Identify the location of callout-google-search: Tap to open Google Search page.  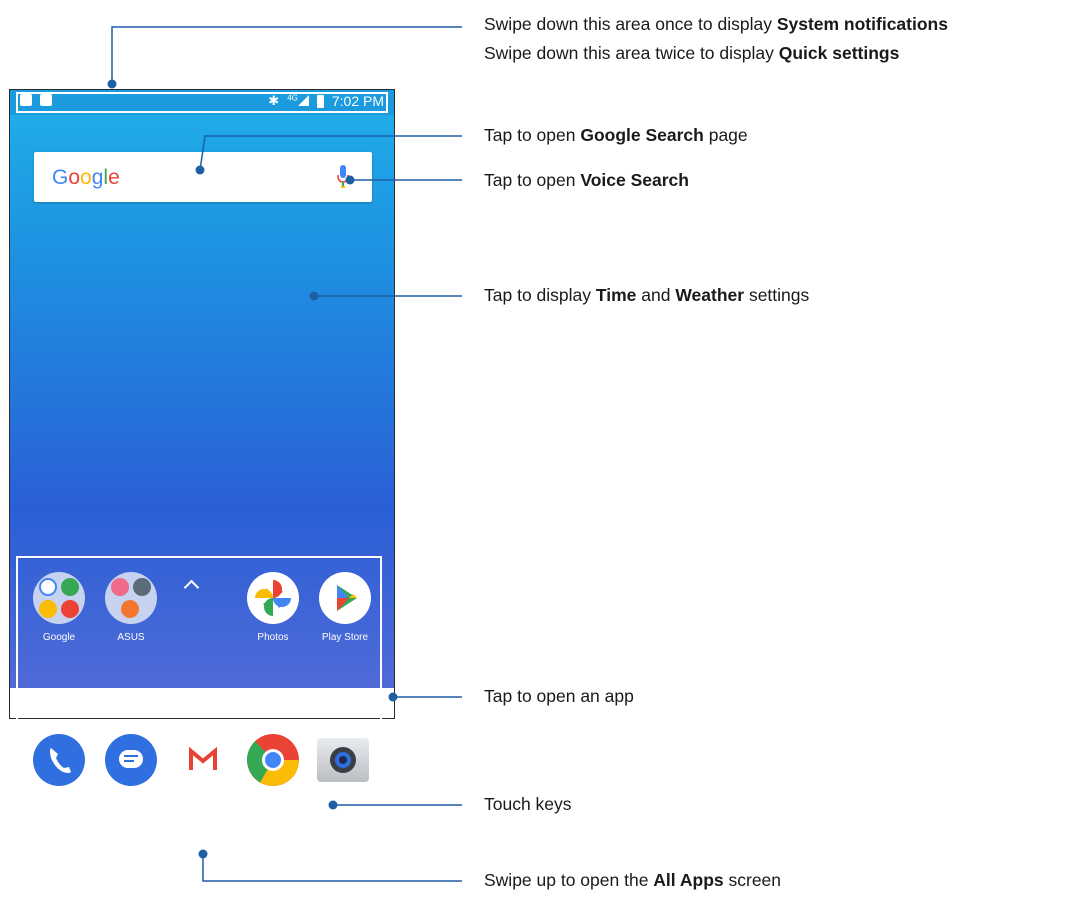
(616, 135).